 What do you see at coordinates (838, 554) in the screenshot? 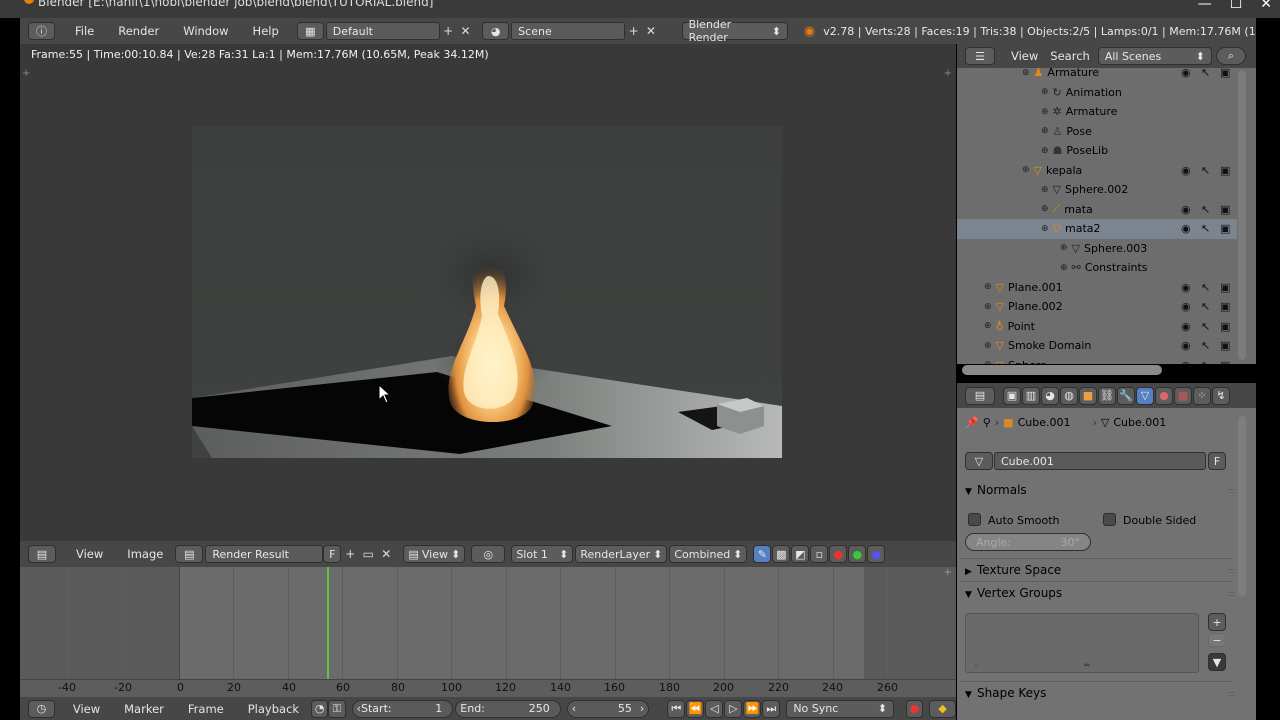
I see `red-channel-button: ●` at bounding box center [838, 554].